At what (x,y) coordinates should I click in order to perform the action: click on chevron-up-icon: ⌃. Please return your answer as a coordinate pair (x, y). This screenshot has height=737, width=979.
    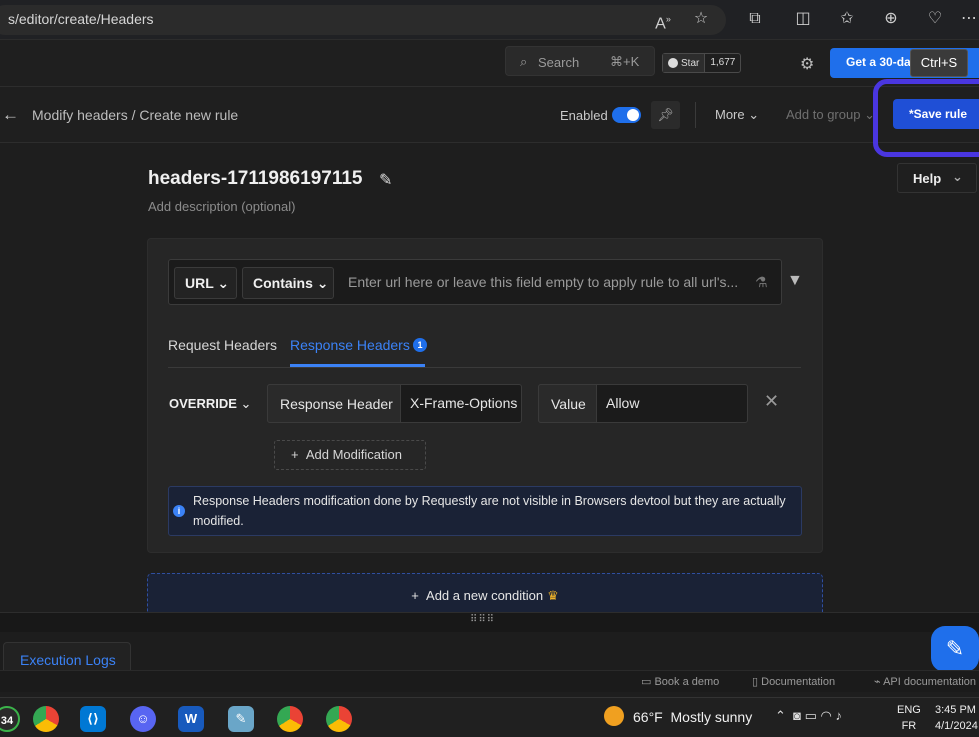
    Looking at the image, I should click on (780, 715).